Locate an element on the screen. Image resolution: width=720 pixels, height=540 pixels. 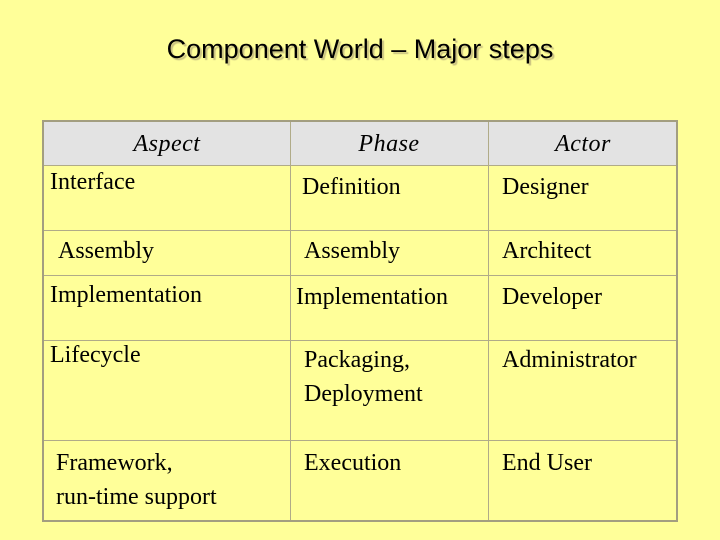
cell-phase: Definition is located at coordinates (351, 187).